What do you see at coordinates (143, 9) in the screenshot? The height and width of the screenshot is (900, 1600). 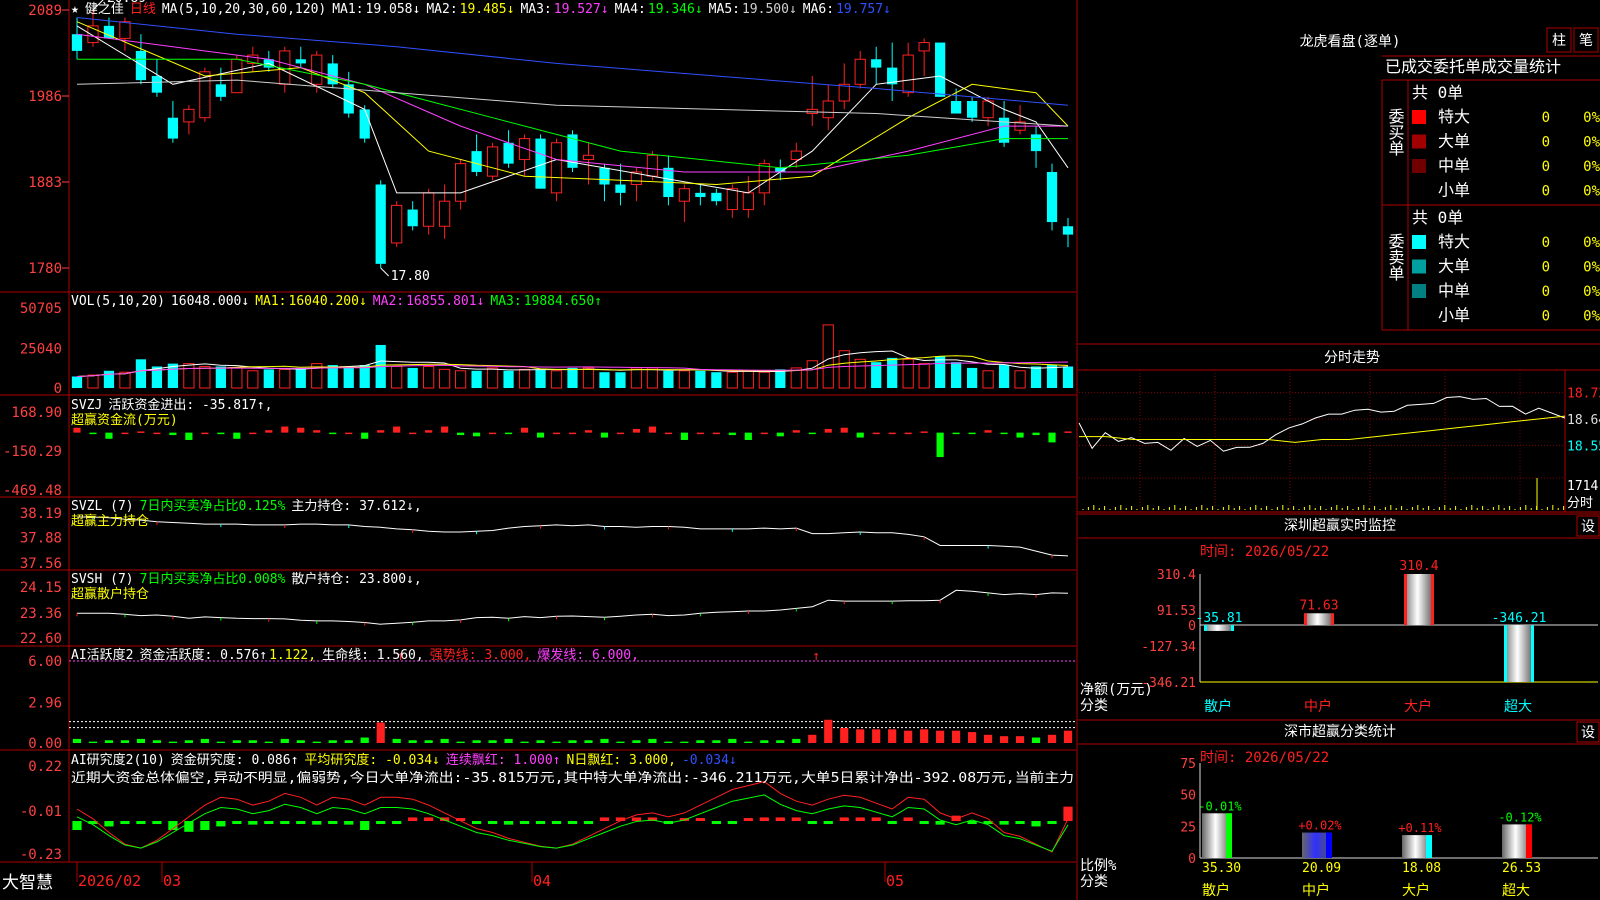 I see `period-label: 日线` at bounding box center [143, 9].